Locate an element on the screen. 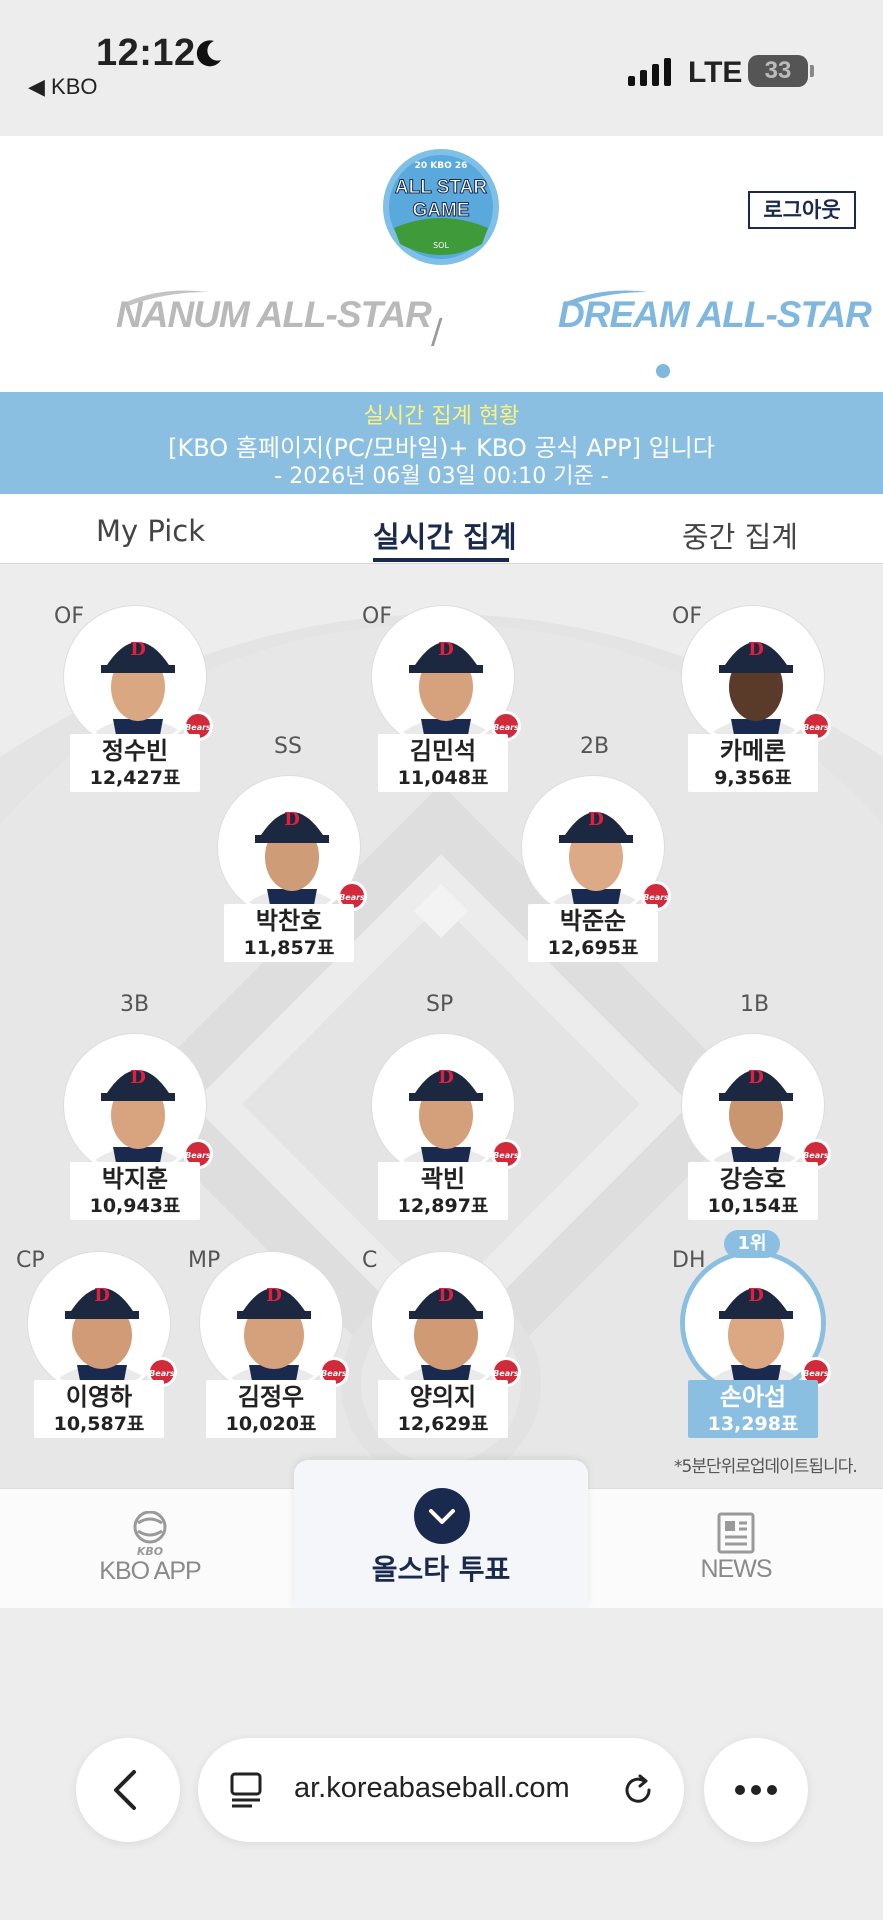  banner-title: 실시간 집계 현황 is located at coordinates (441, 416).